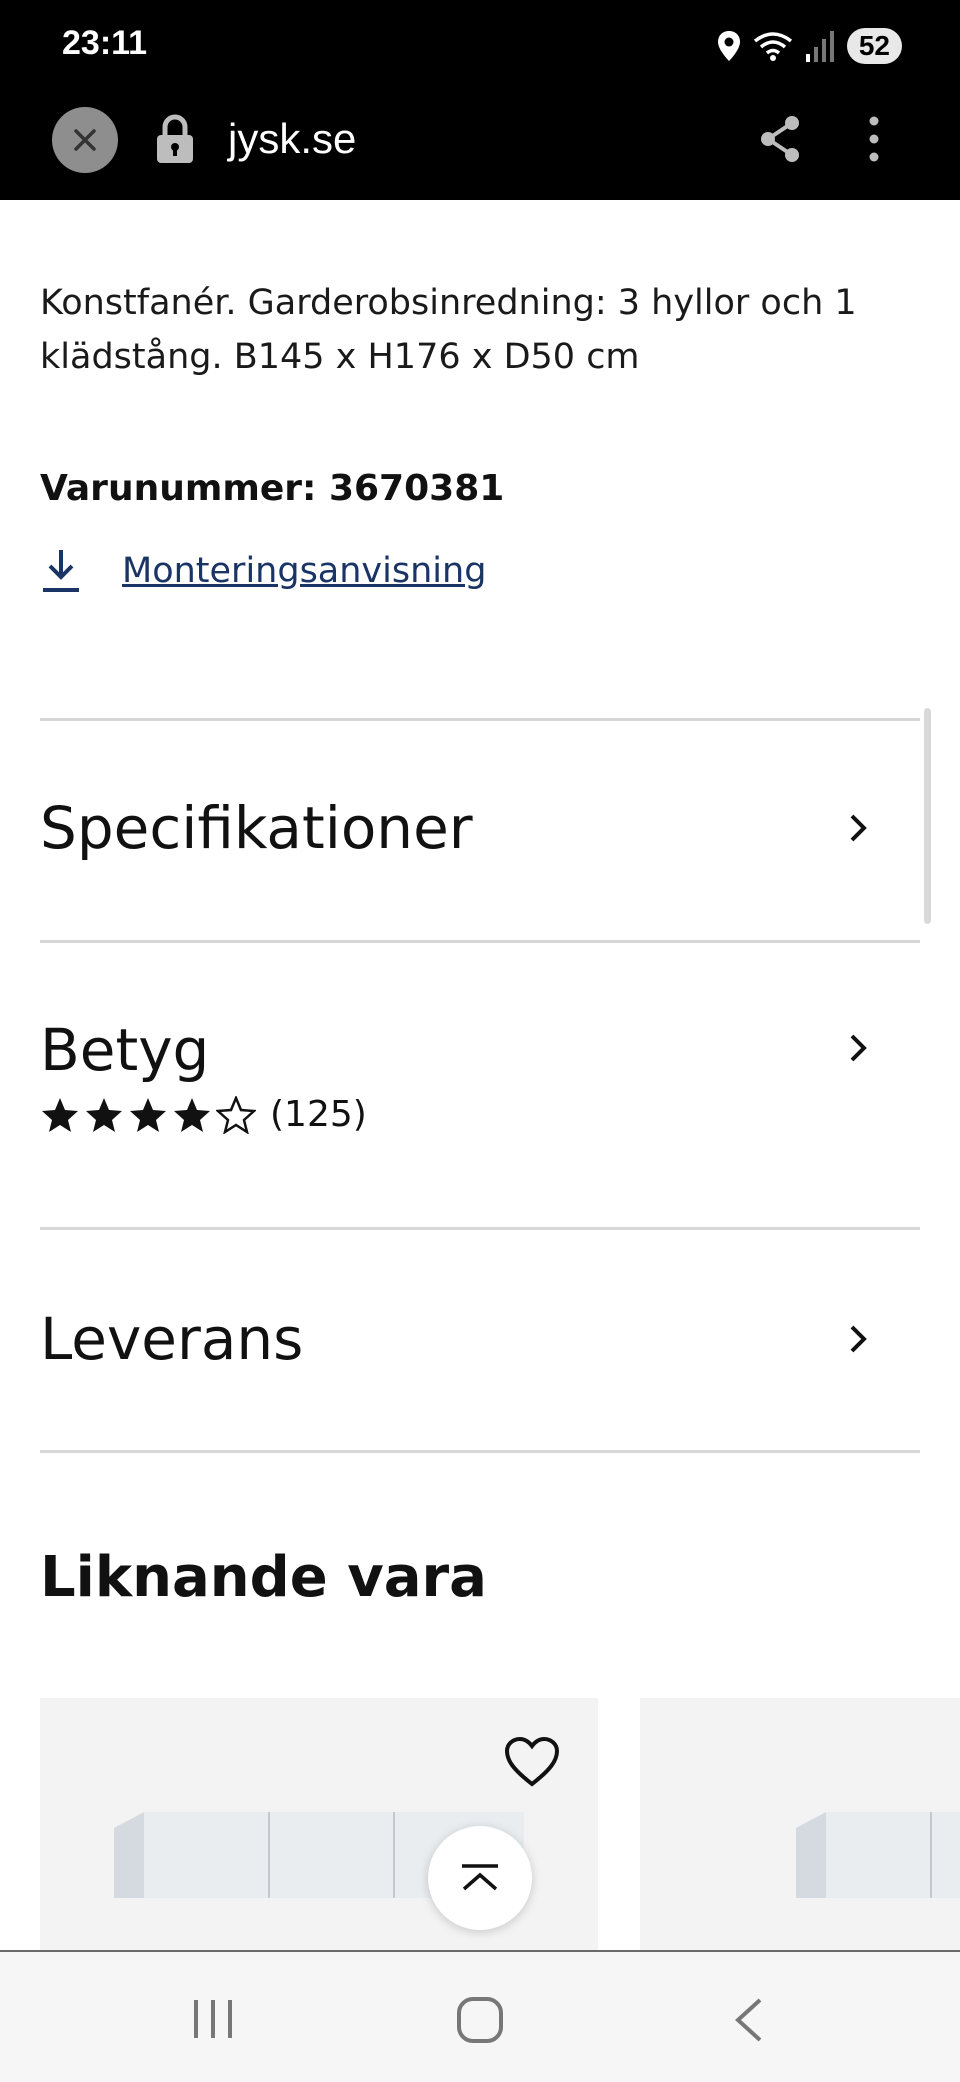 Image resolution: width=960 pixels, height=2082 pixels. Describe the element at coordinates (272, 488) in the screenshot. I see `product-sku: Varunummer: 3670381` at that location.